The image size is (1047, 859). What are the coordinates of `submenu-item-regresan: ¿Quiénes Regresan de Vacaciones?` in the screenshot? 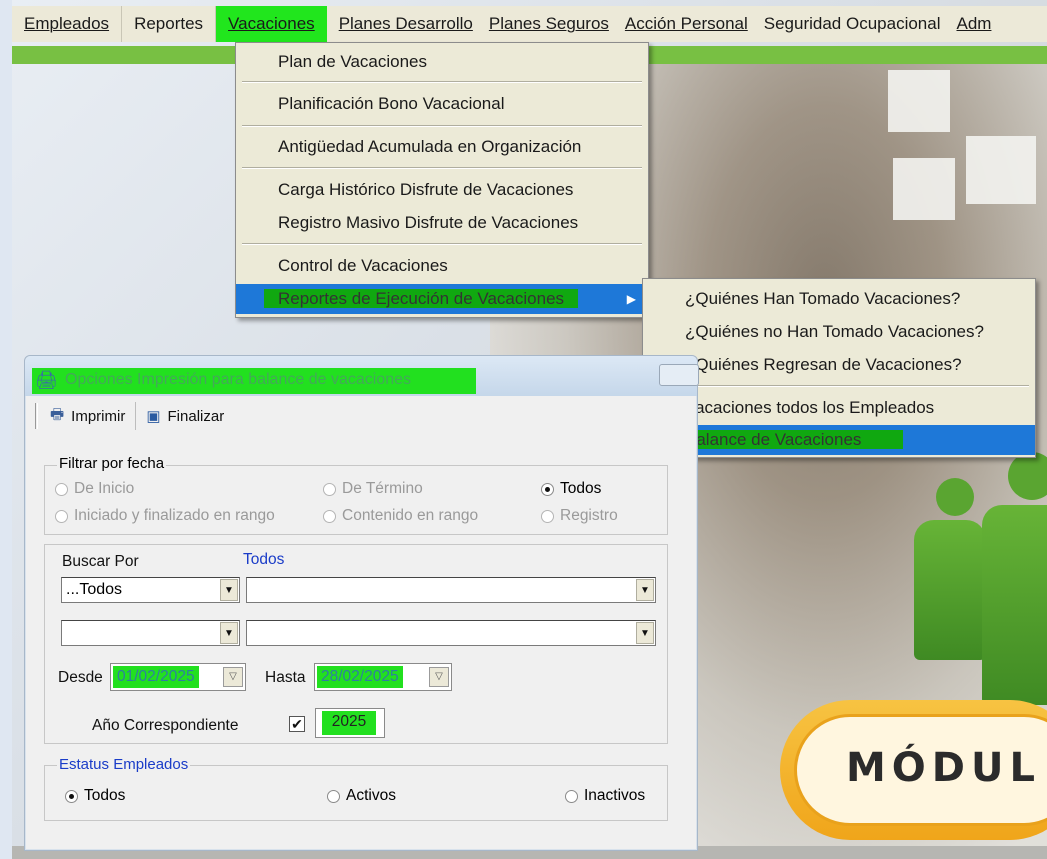 It's located at (839, 365).